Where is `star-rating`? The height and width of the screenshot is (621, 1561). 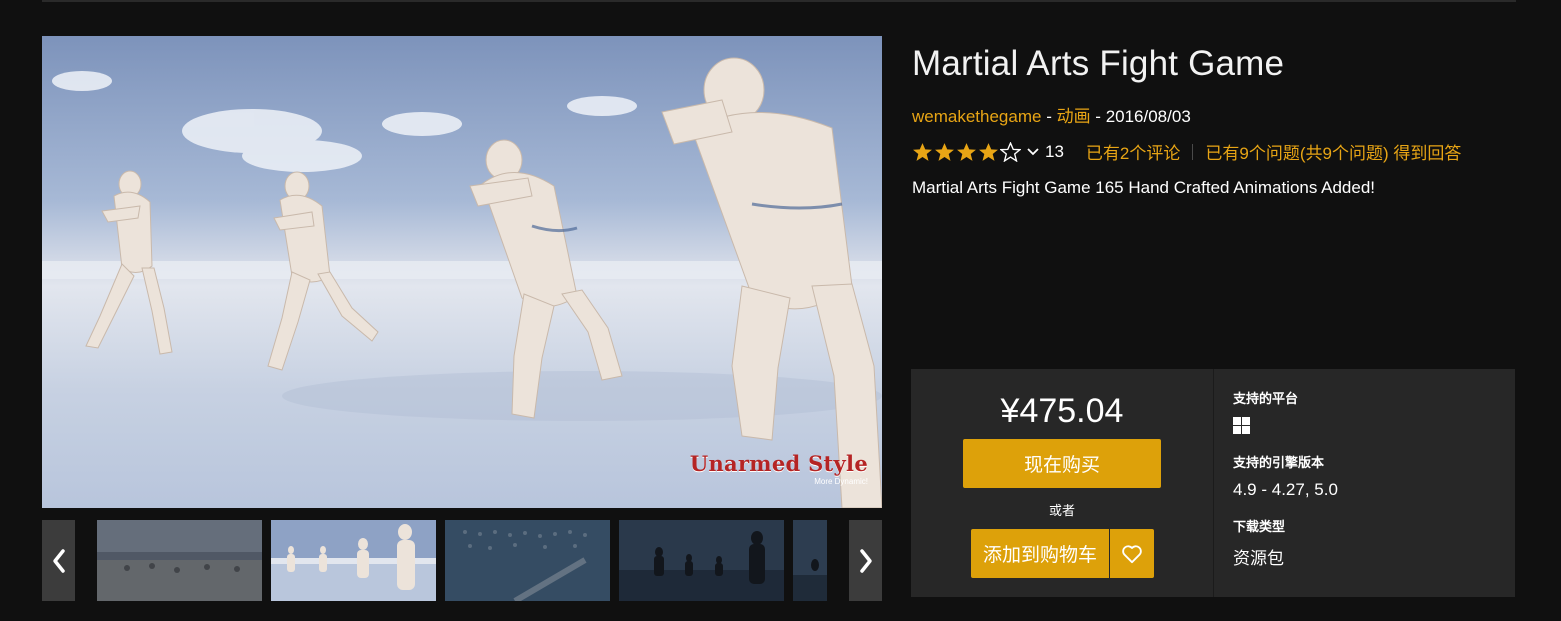
star-rating is located at coordinates (966, 151).